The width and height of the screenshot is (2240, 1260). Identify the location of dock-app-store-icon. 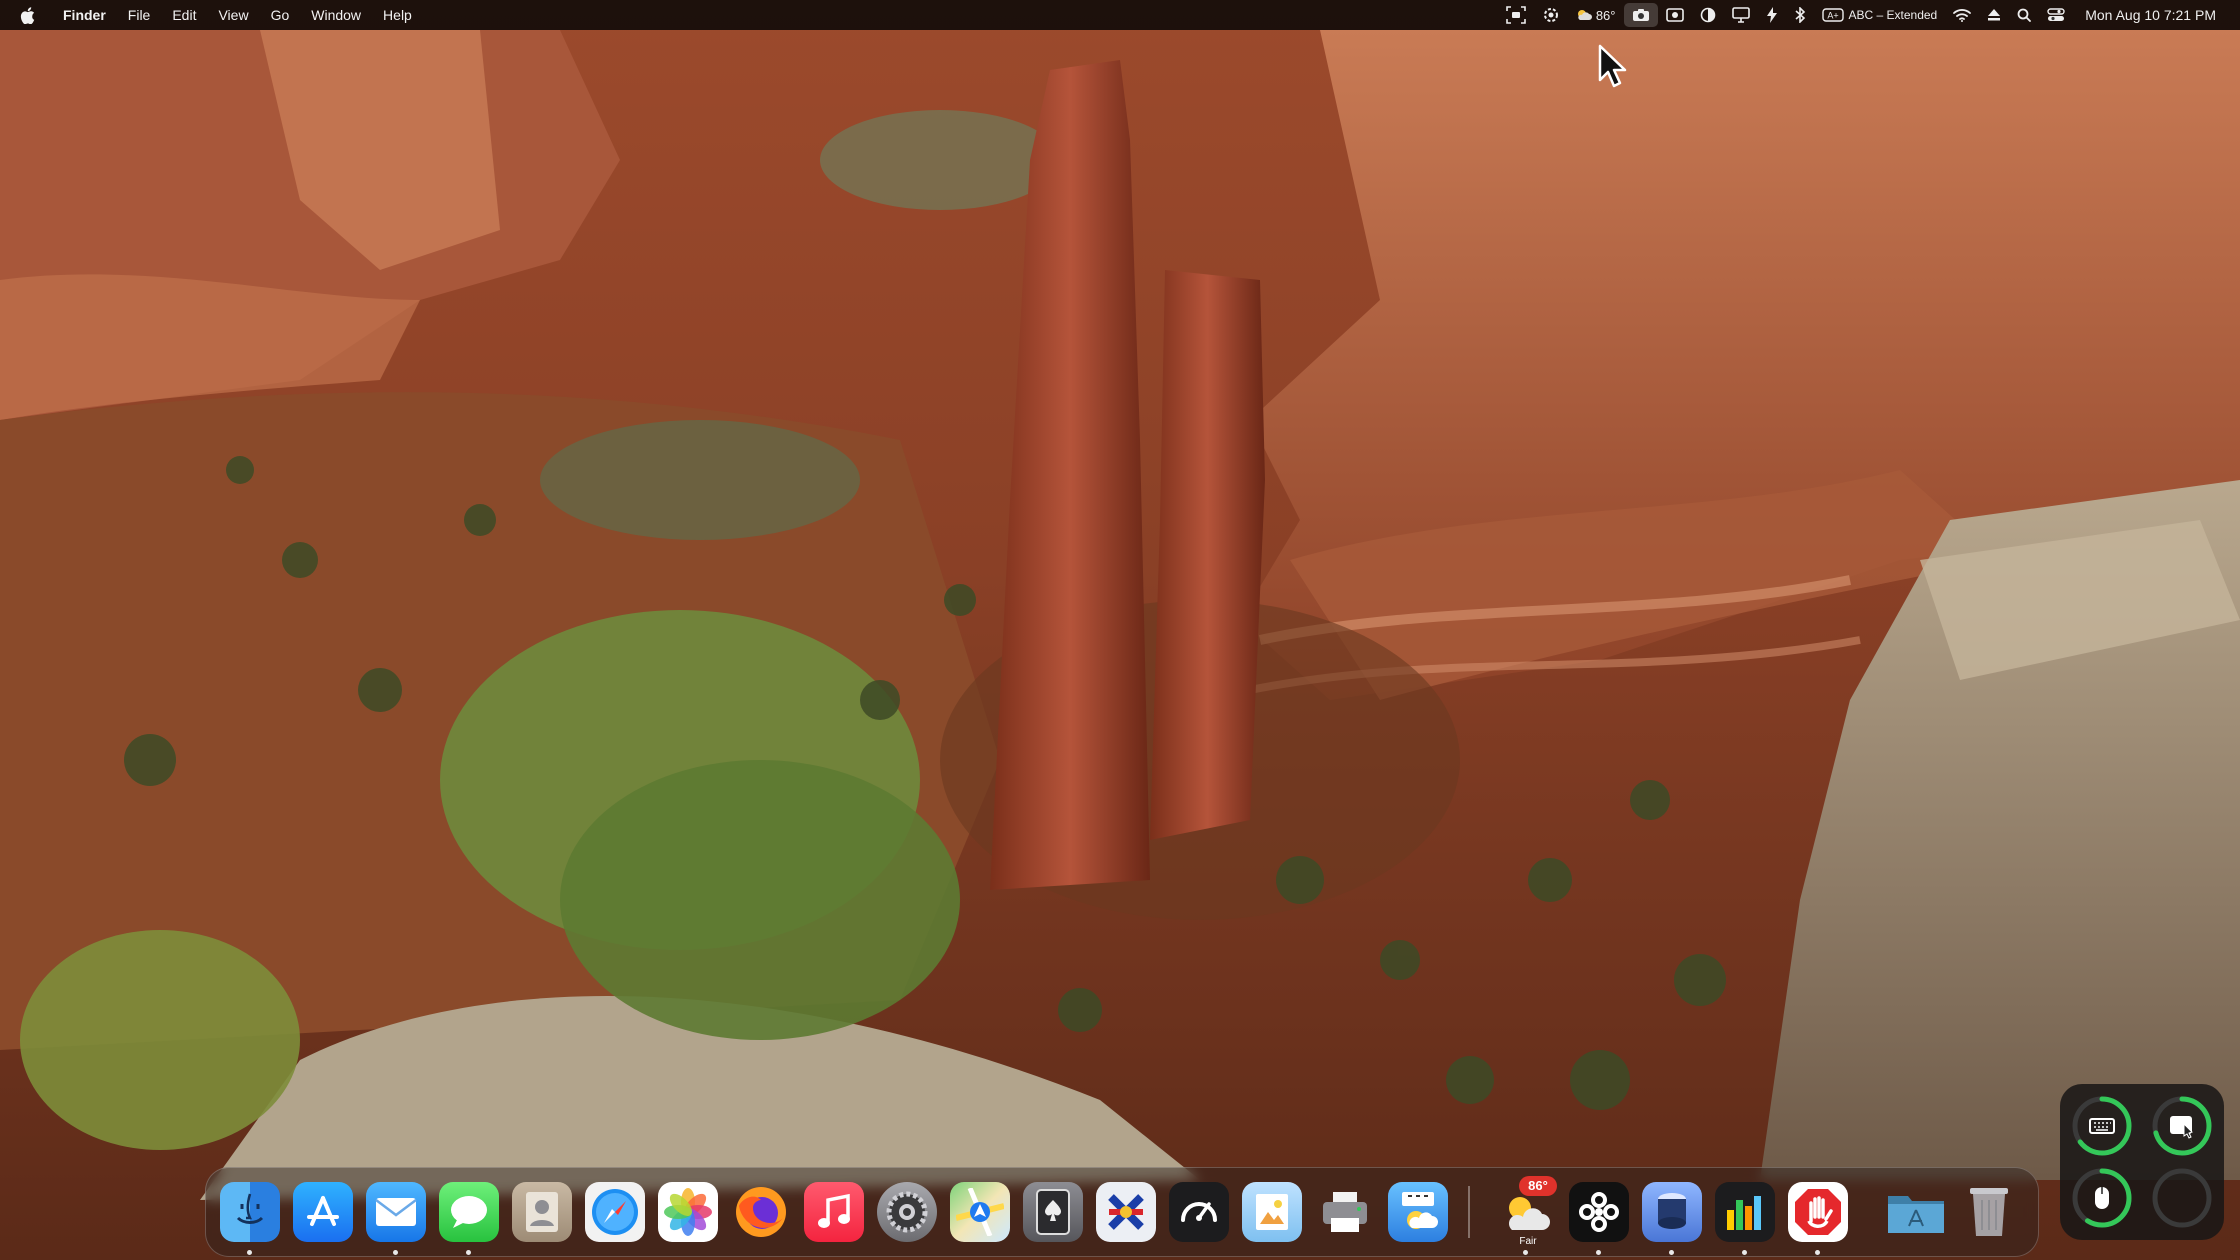
(323, 1212).